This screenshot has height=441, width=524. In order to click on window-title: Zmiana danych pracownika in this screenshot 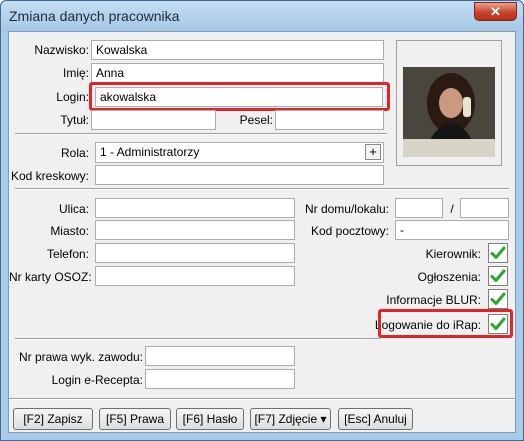, I will do `click(94, 16)`.